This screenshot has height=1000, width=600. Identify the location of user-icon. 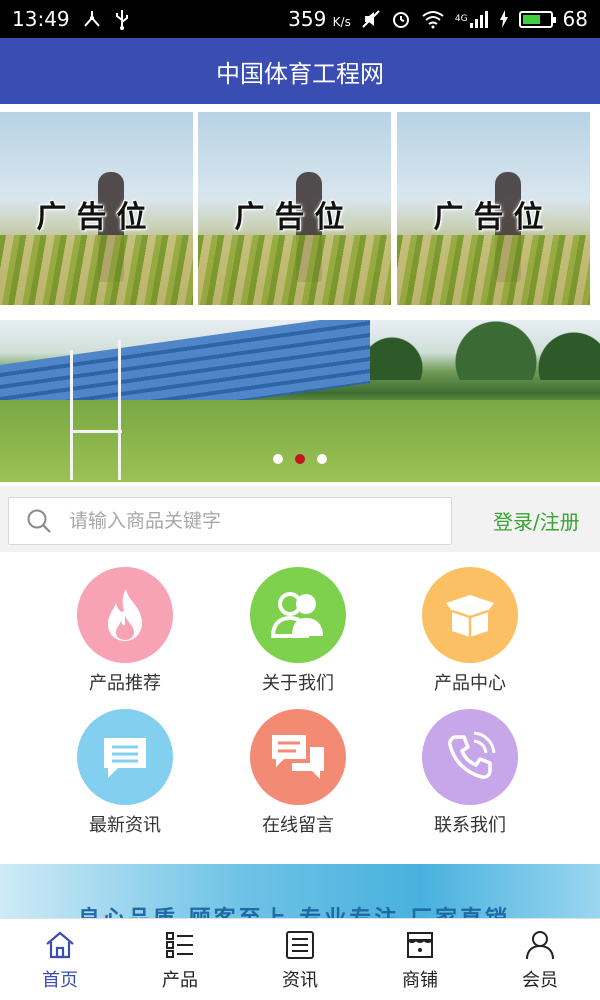
(540, 945).